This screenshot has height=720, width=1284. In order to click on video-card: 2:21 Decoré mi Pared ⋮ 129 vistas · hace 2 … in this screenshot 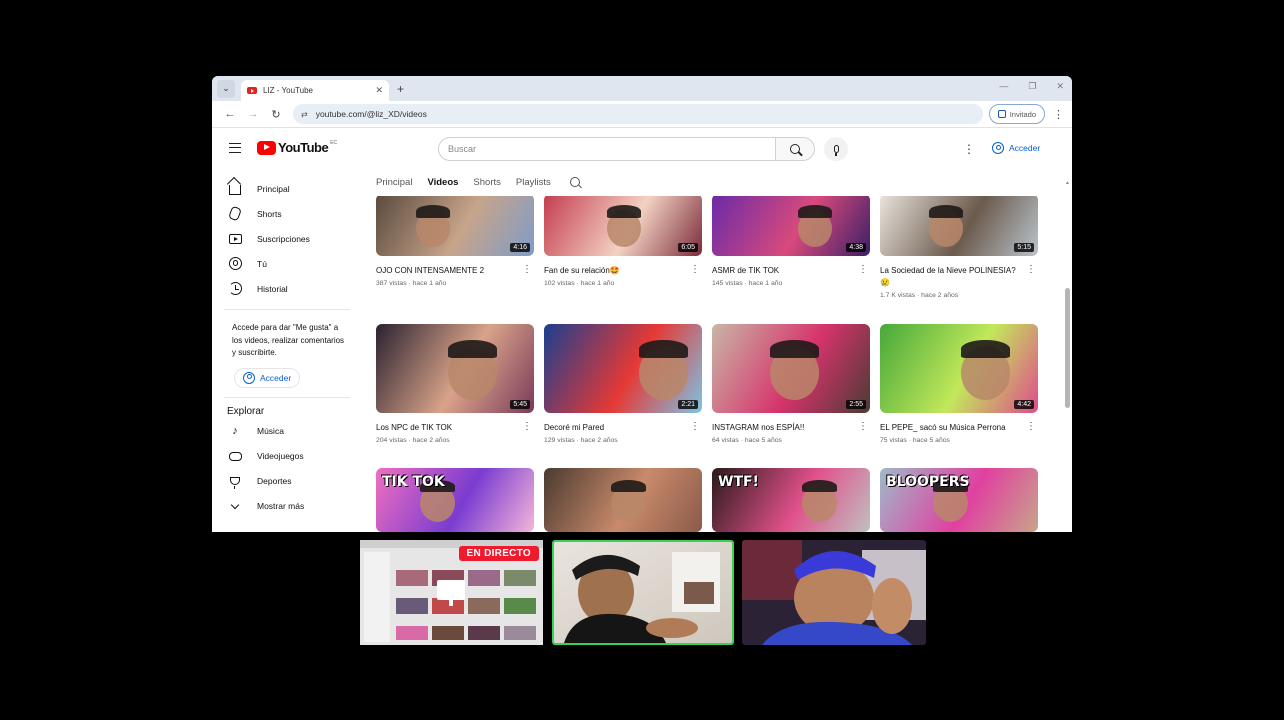, I will do `click(623, 384)`.